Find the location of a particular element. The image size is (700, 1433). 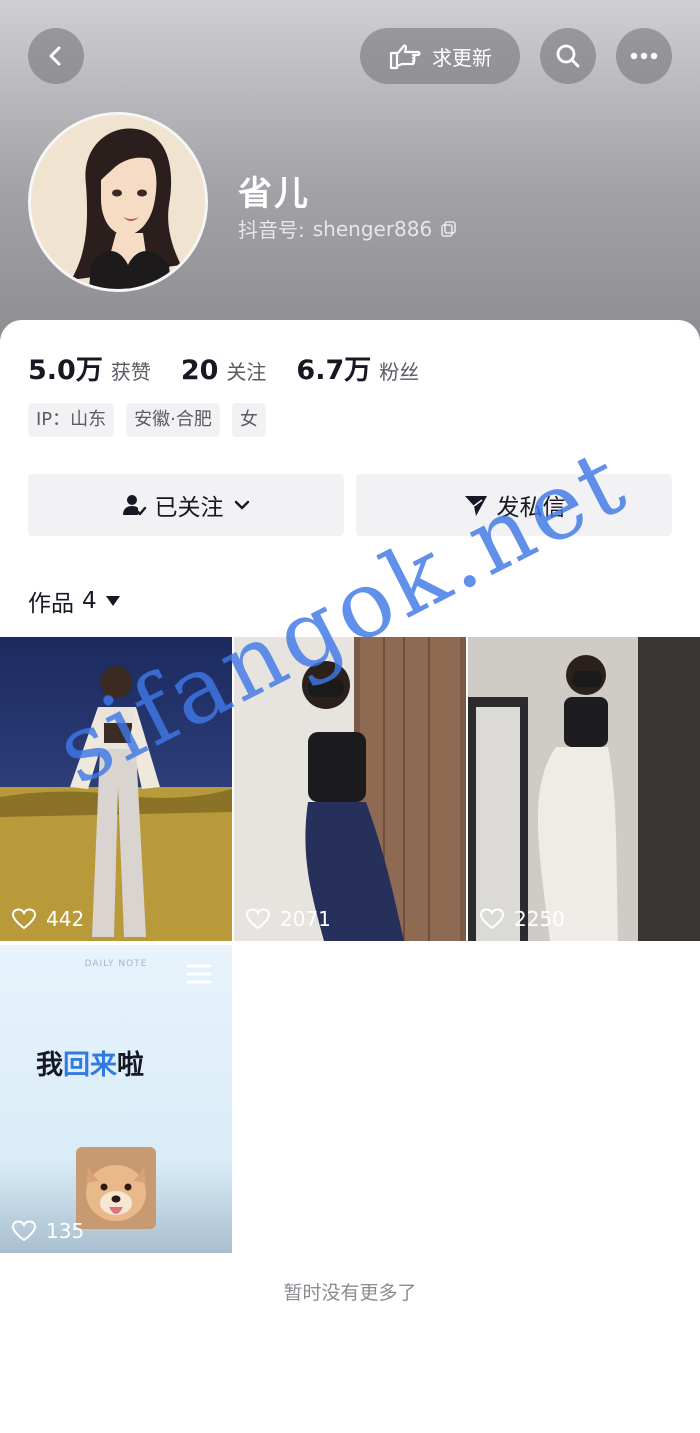

works-label: 作品 is located at coordinates (51, 604).